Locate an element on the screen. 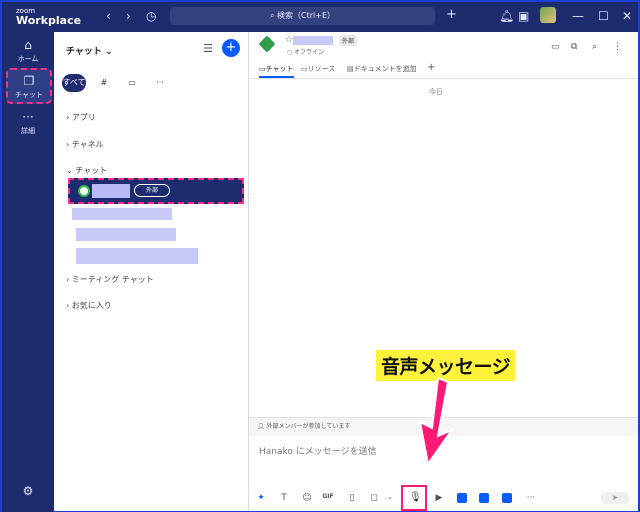  rail-item-label: ホーム is located at coordinates (28, 59).